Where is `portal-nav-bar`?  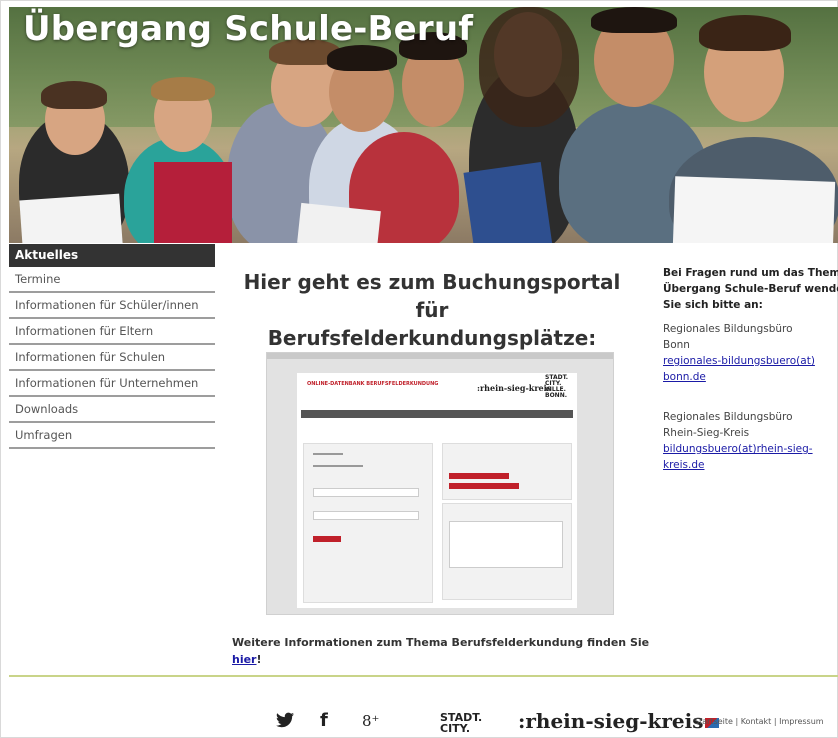
portal-nav-bar is located at coordinates (437, 414).